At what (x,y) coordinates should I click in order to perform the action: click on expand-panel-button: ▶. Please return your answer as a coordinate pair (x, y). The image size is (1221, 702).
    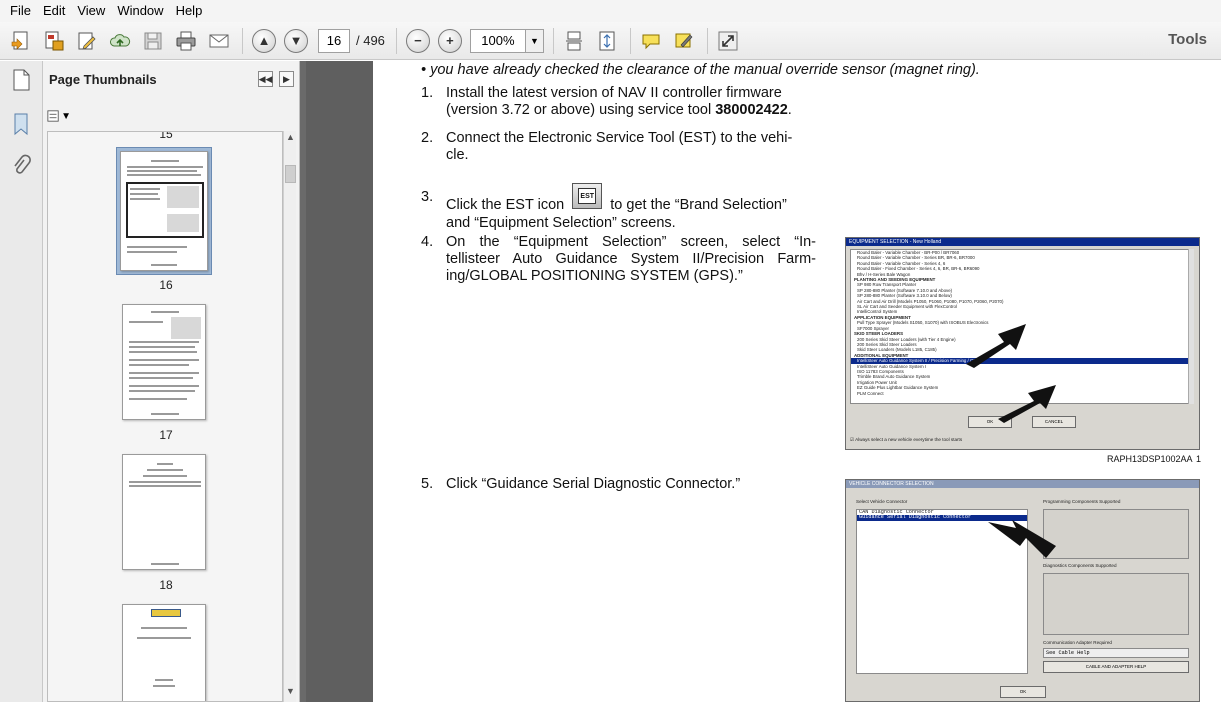
    Looking at the image, I should click on (286, 79).